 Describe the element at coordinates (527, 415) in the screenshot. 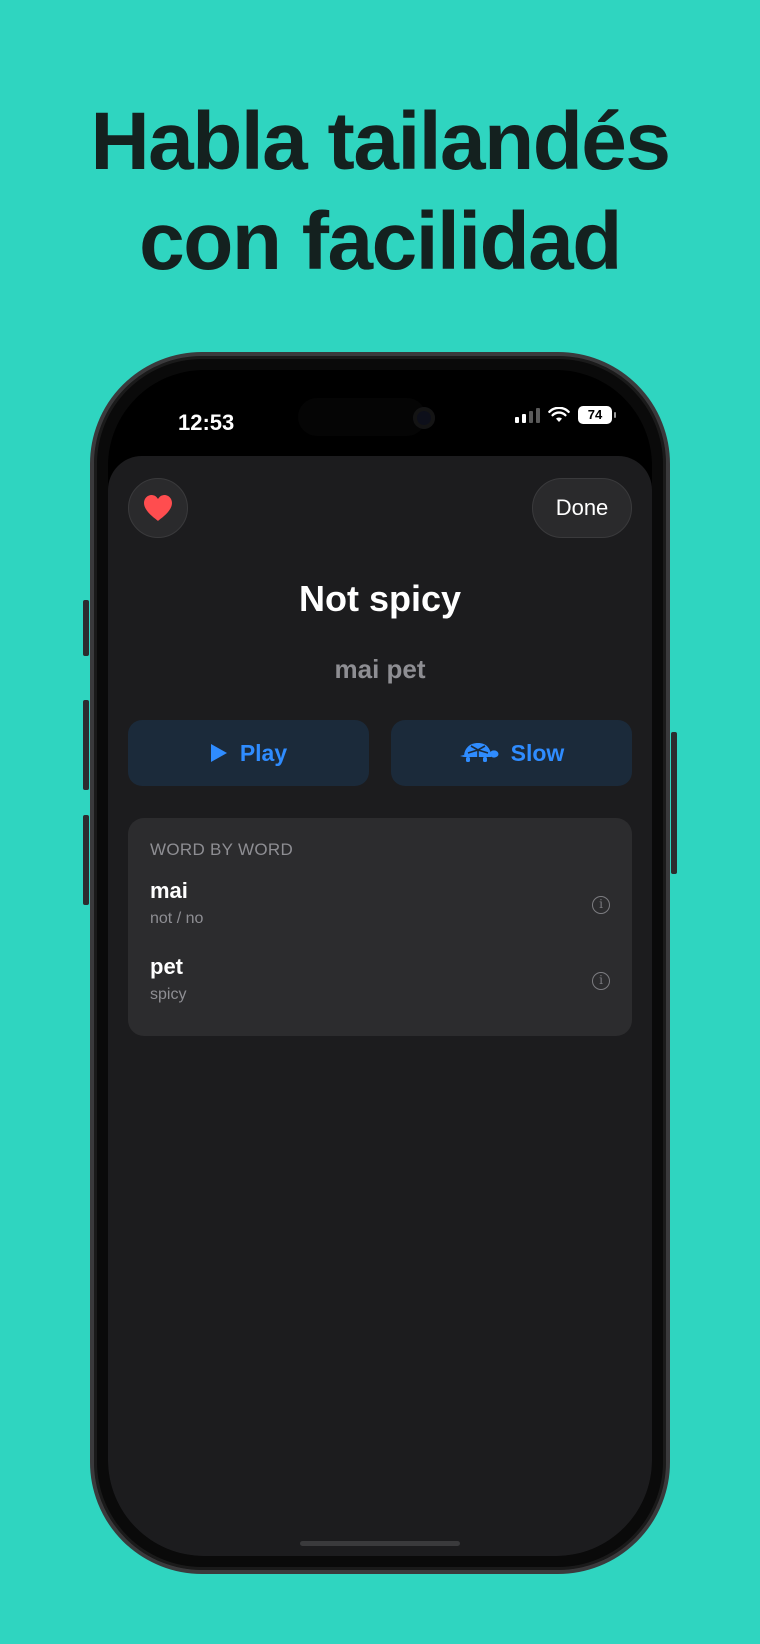

I see `signal-icon` at that location.